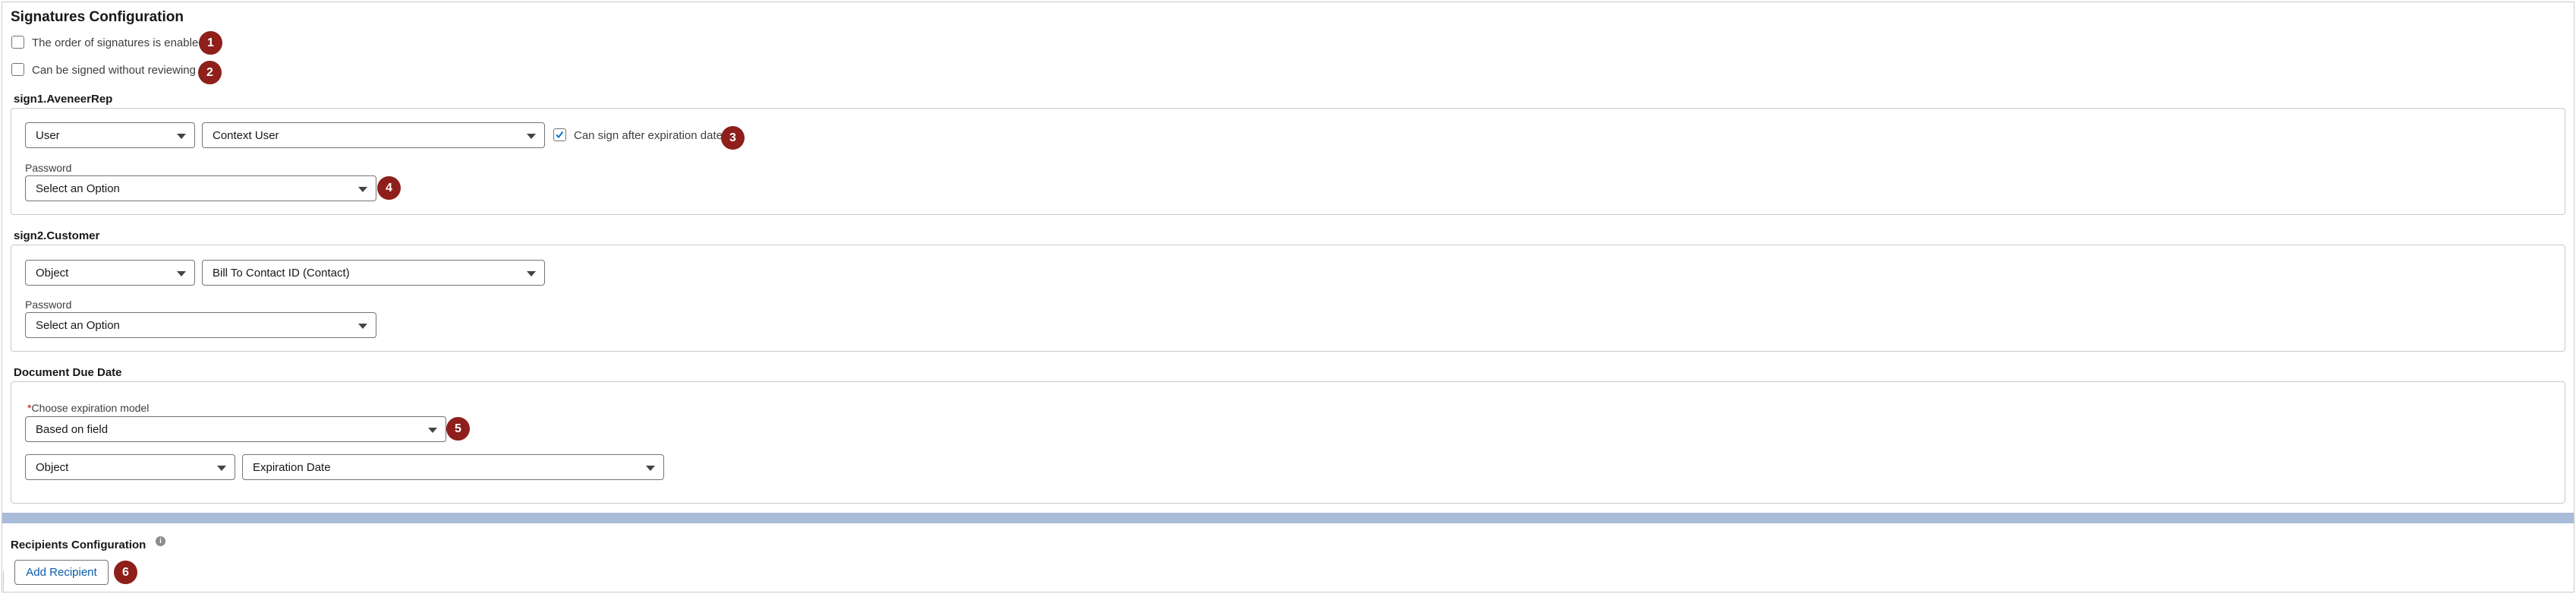 The image size is (2576, 594). Describe the element at coordinates (97, 17) in the screenshot. I see `page-title: Signatures Configuration` at that location.